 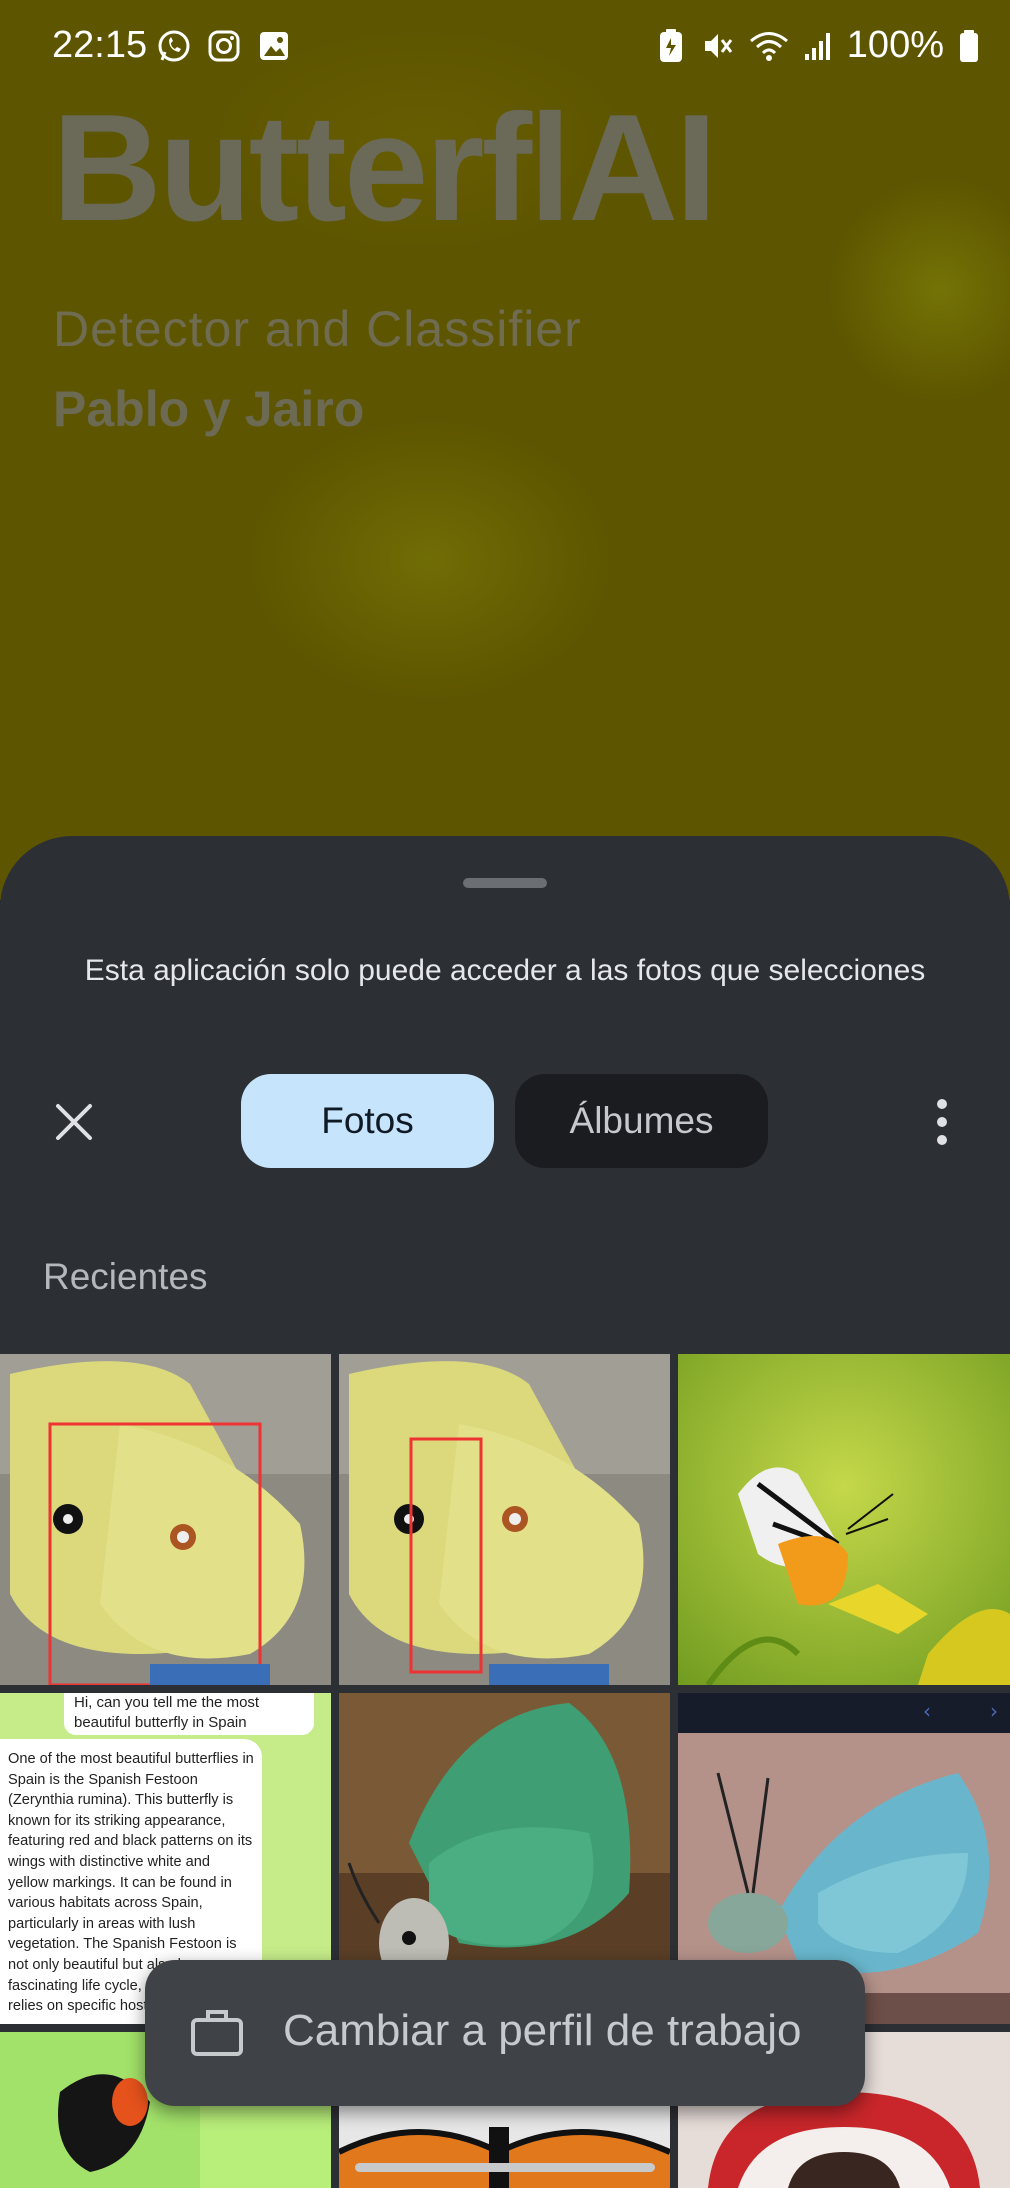 I want to click on butterfly-on-flower-image, so click(x=844, y=1519).